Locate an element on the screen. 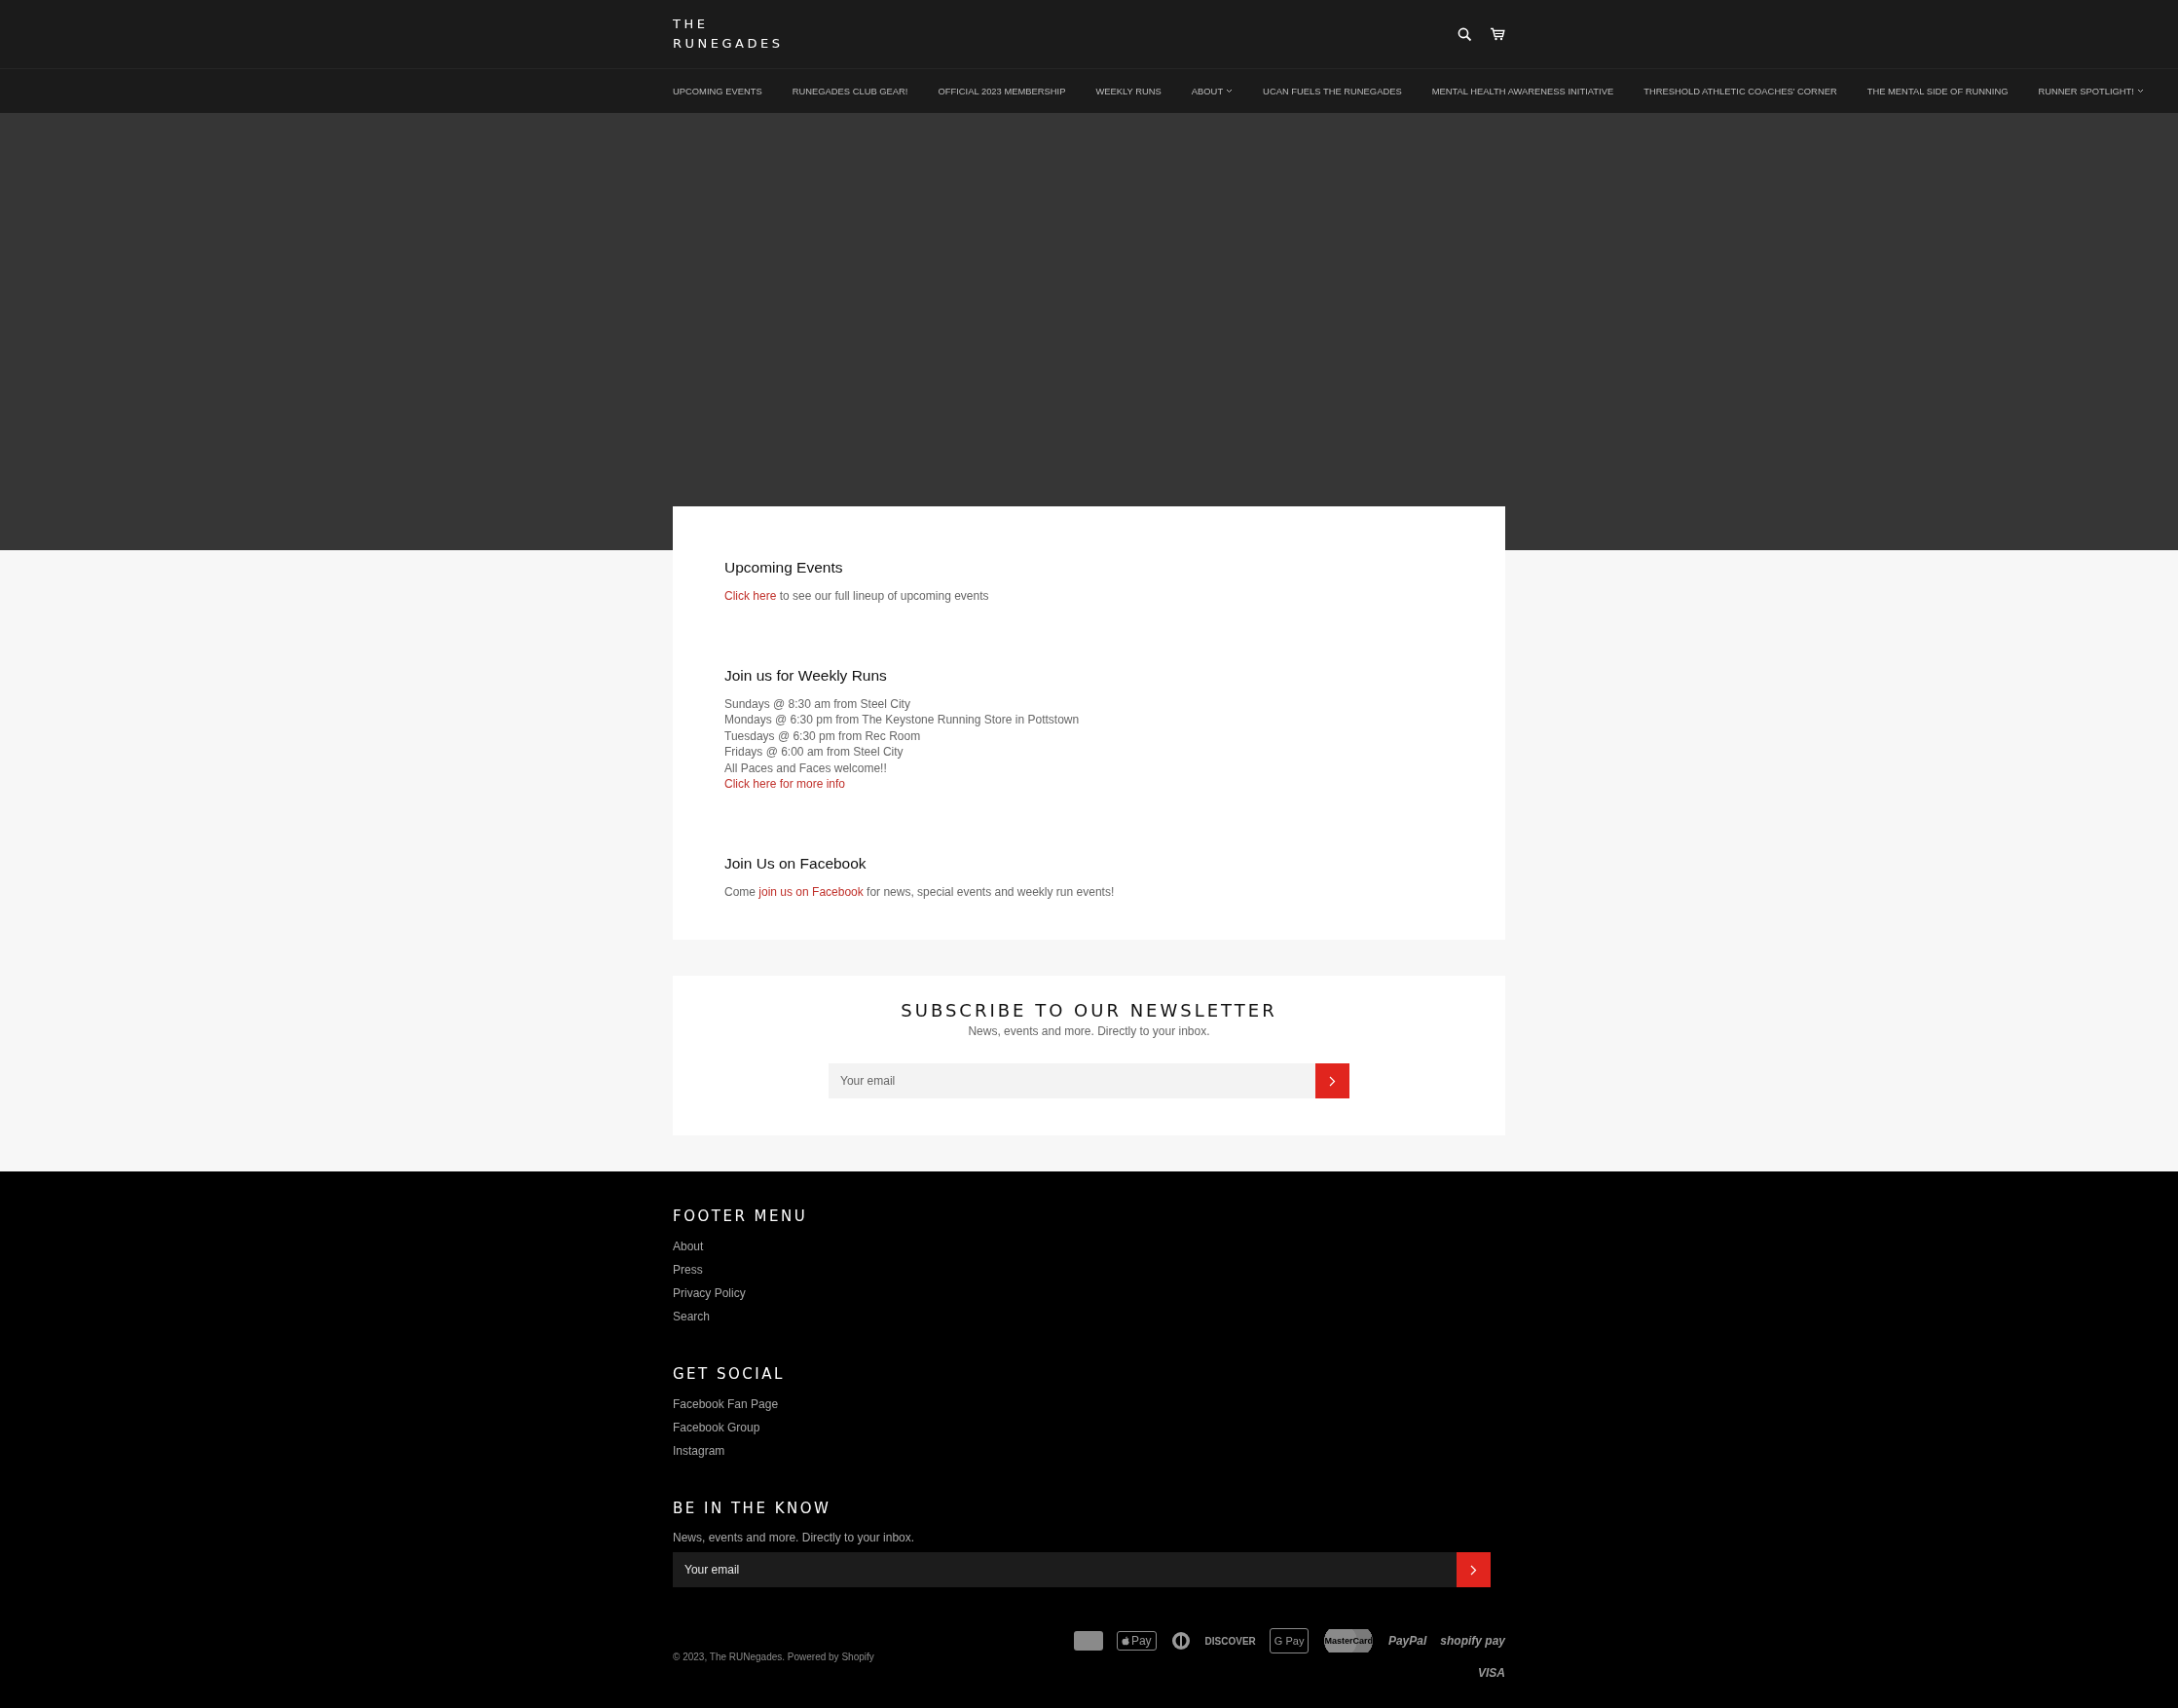  link: Click here is located at coordinates (750, 596).